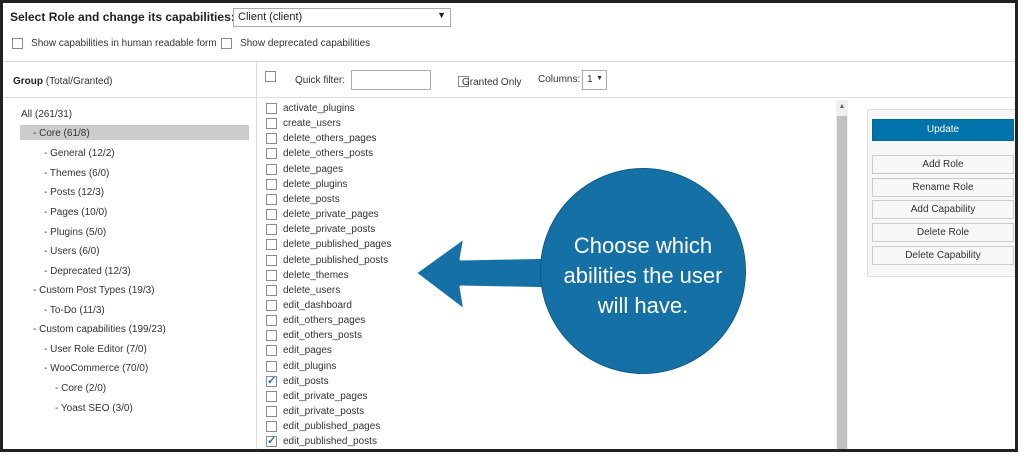  What do you see at coordinates (943, 209) in the screenshot?
I see `add-capability-button: Add Capability` at bounding box center [943, 209].